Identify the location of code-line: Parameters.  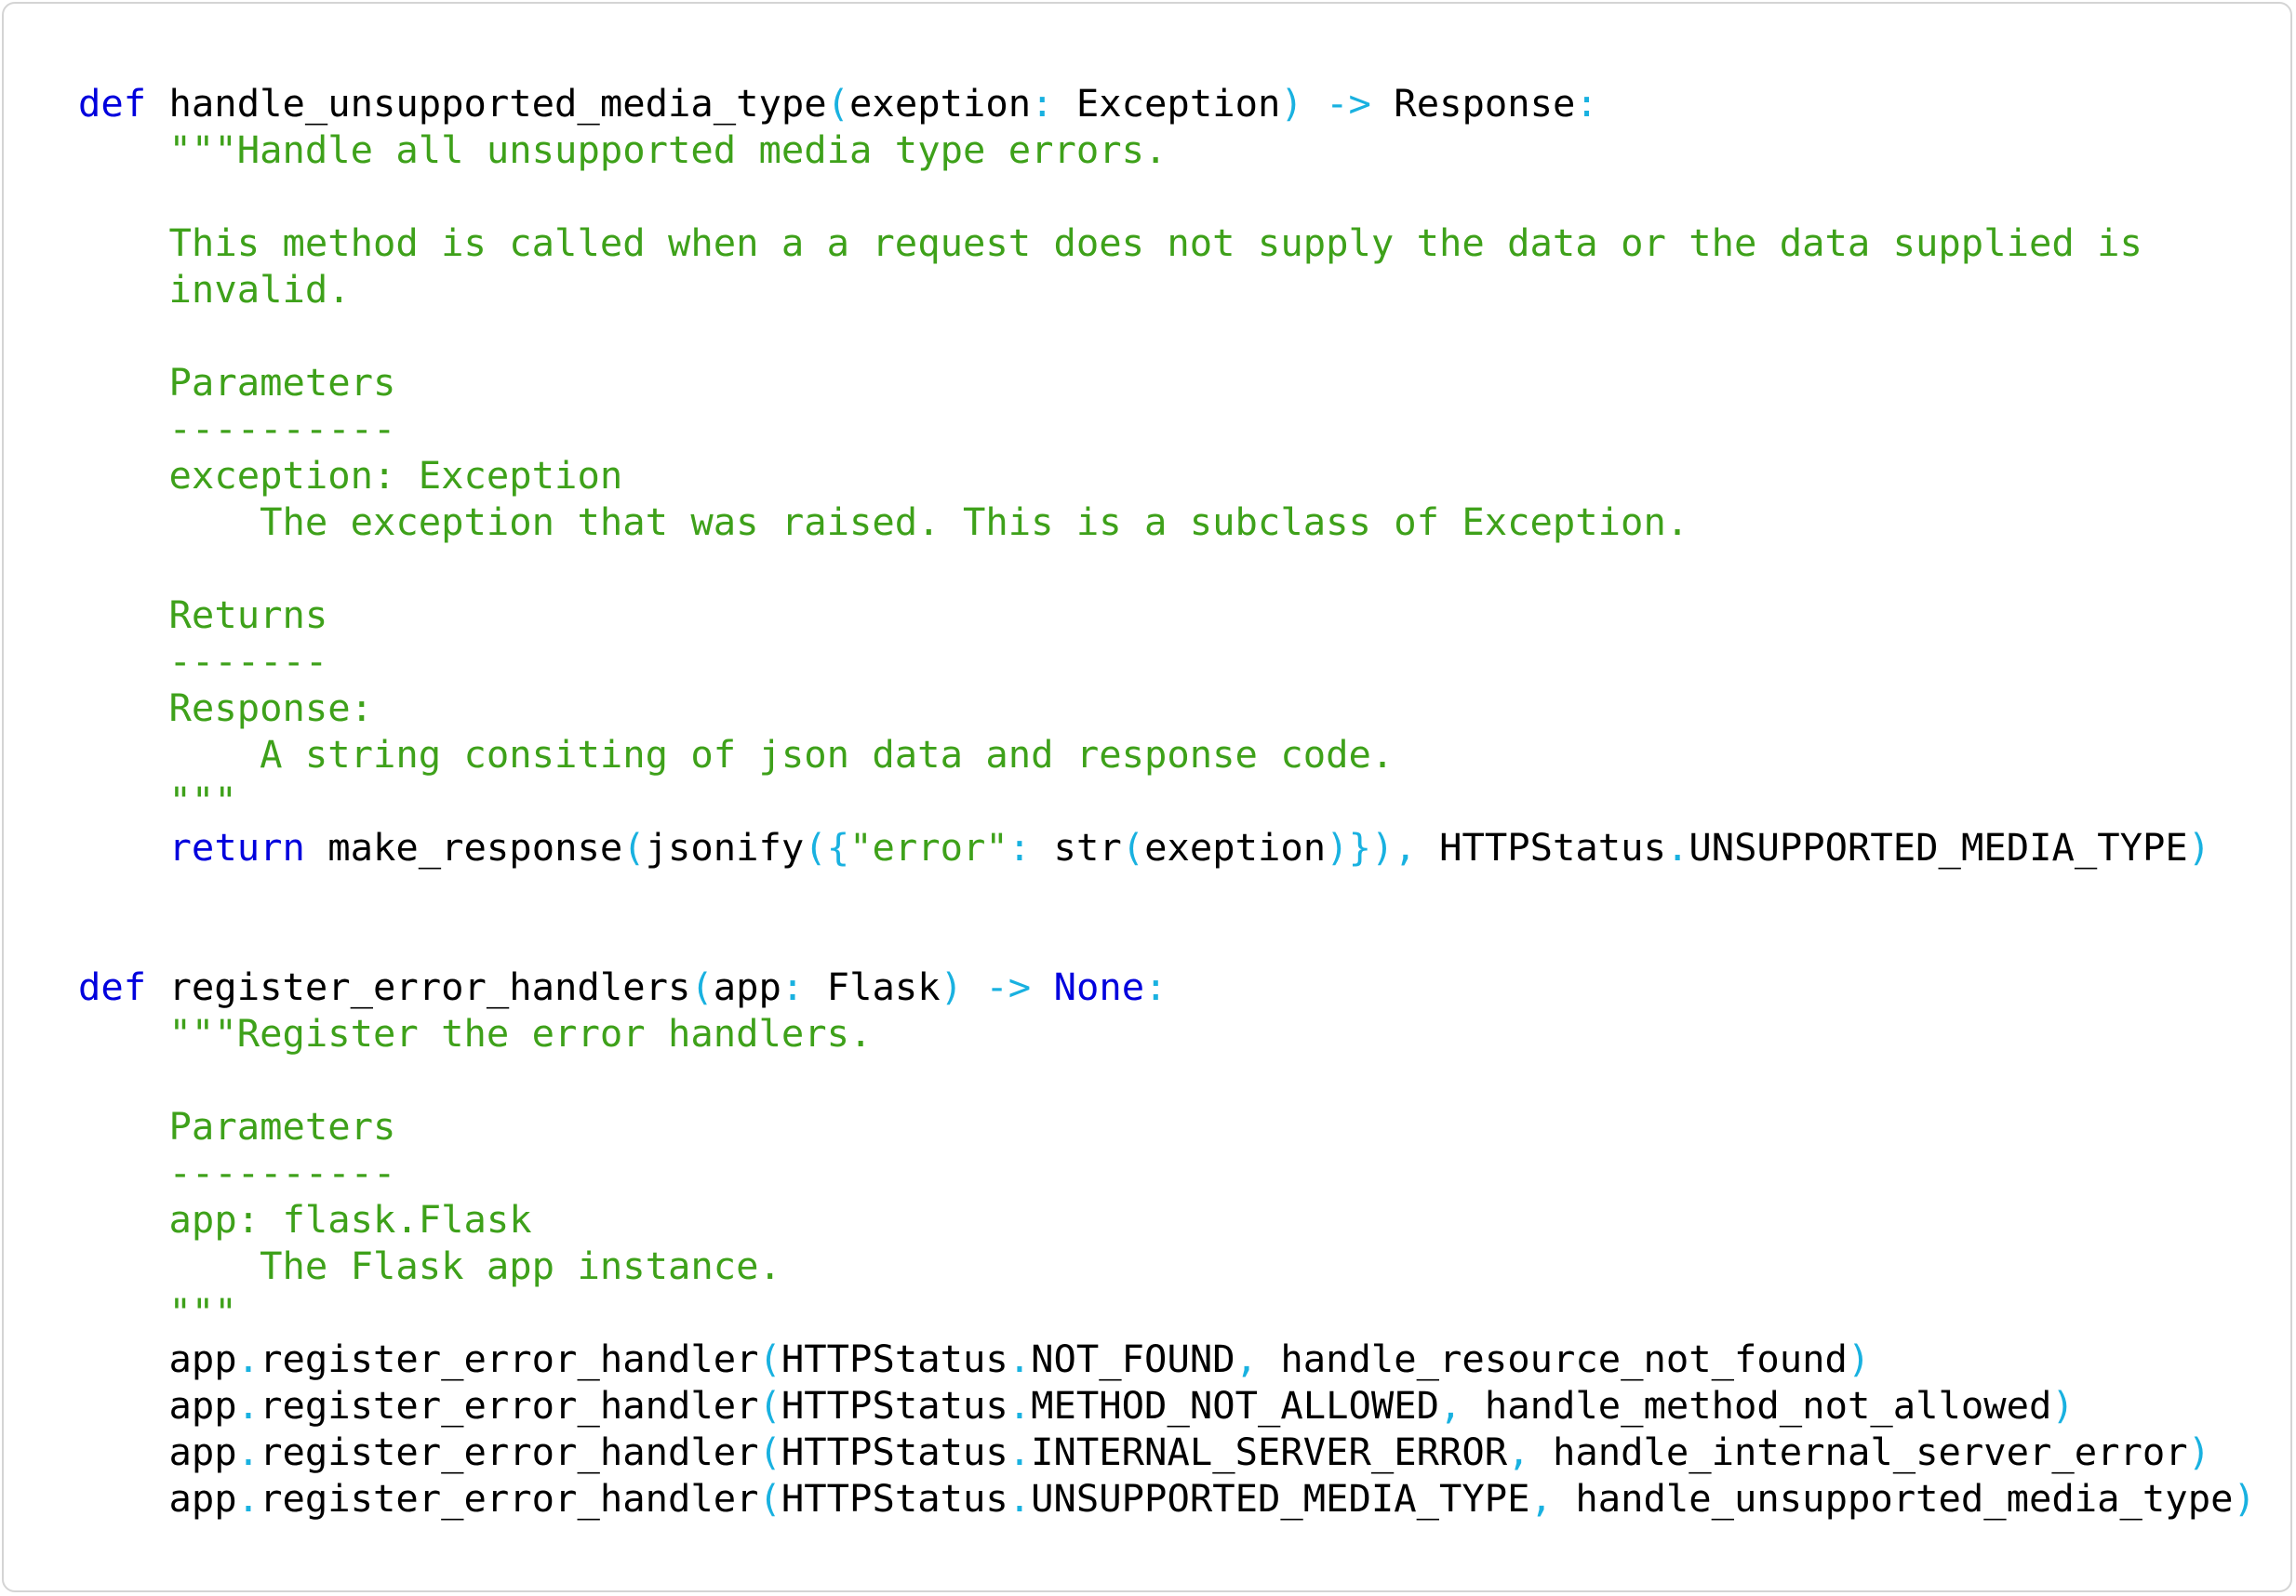
(1167, 1126).